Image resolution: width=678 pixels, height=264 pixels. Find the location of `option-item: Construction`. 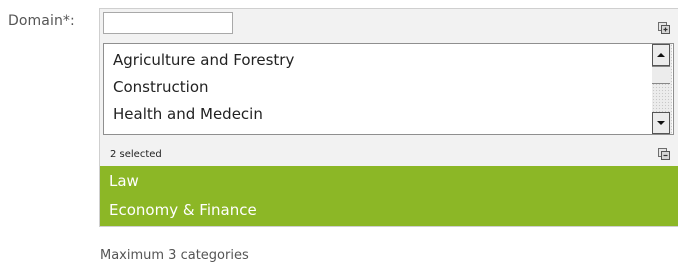

option-item: Construction is located at coordinates (161, 87).